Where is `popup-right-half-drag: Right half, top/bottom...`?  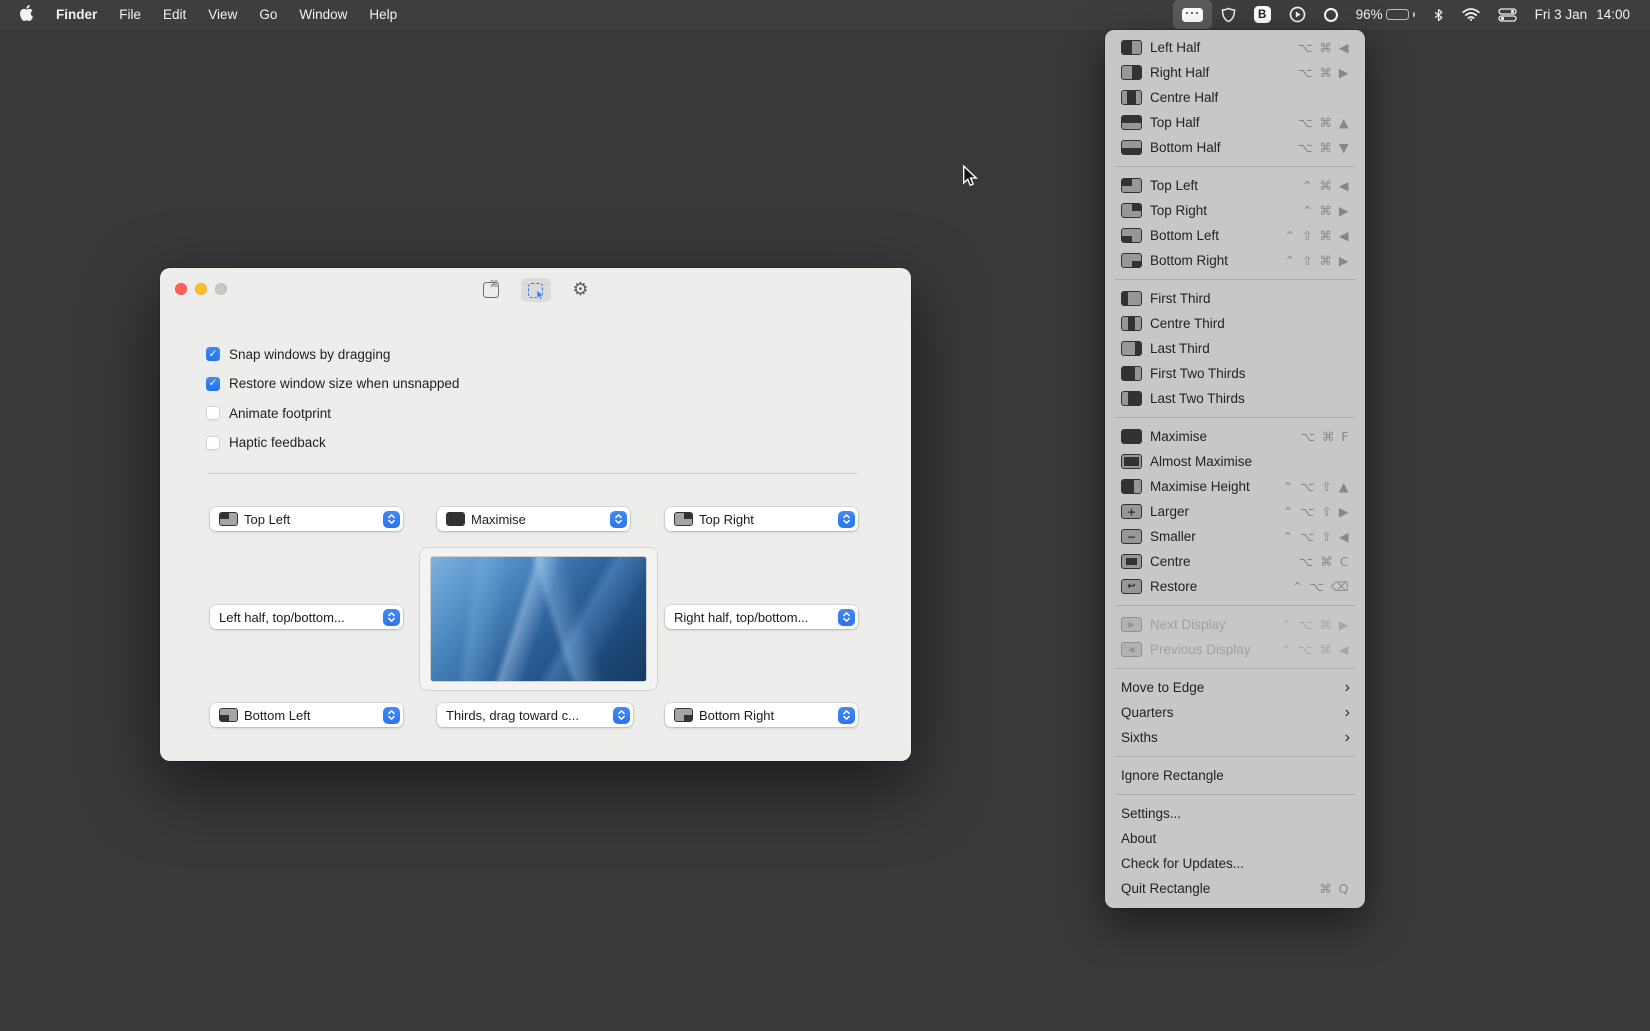 popup-right-half-drag: Right half, top/bottom... is located at coordinates (761, 617).